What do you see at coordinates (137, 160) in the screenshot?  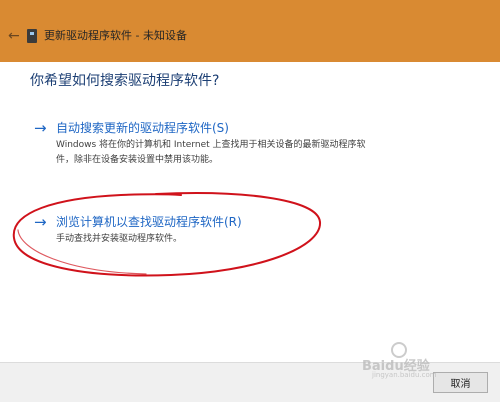 I see `description-line: 件，除非在设备安装设置中禁用该功能。` at bounding box center [137, 160].